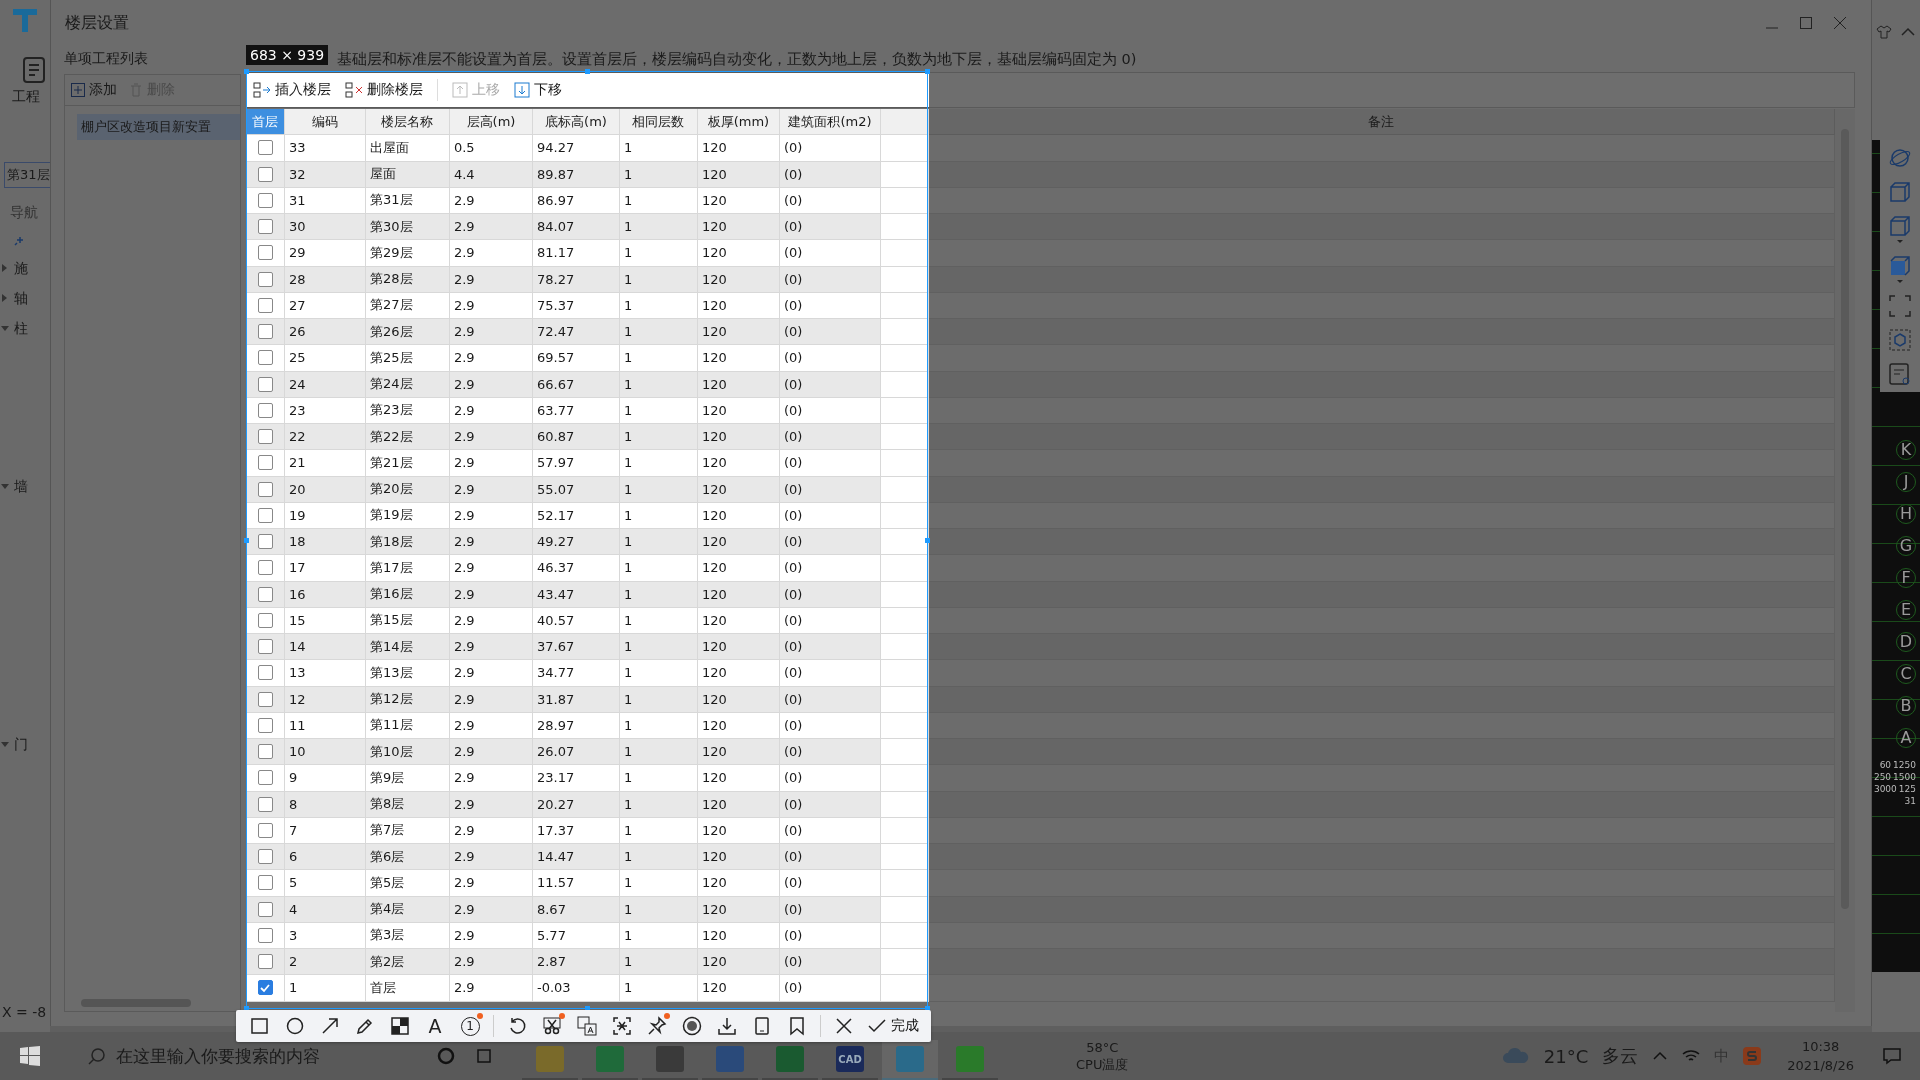  What do you see at coordinates (24, 1012) in the screenshot?
I see `coordinate-readout: X = -8` at bounding box center [24, 1012].